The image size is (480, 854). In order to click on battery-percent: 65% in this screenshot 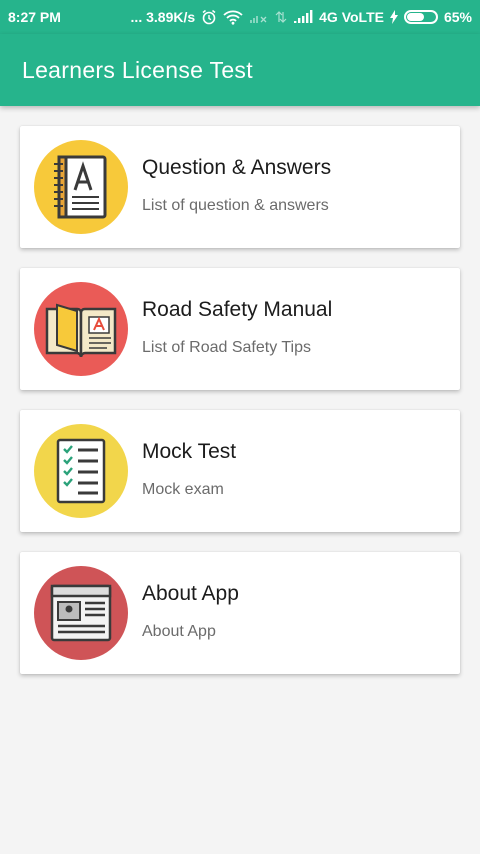, I will do `click(457, 17)`.